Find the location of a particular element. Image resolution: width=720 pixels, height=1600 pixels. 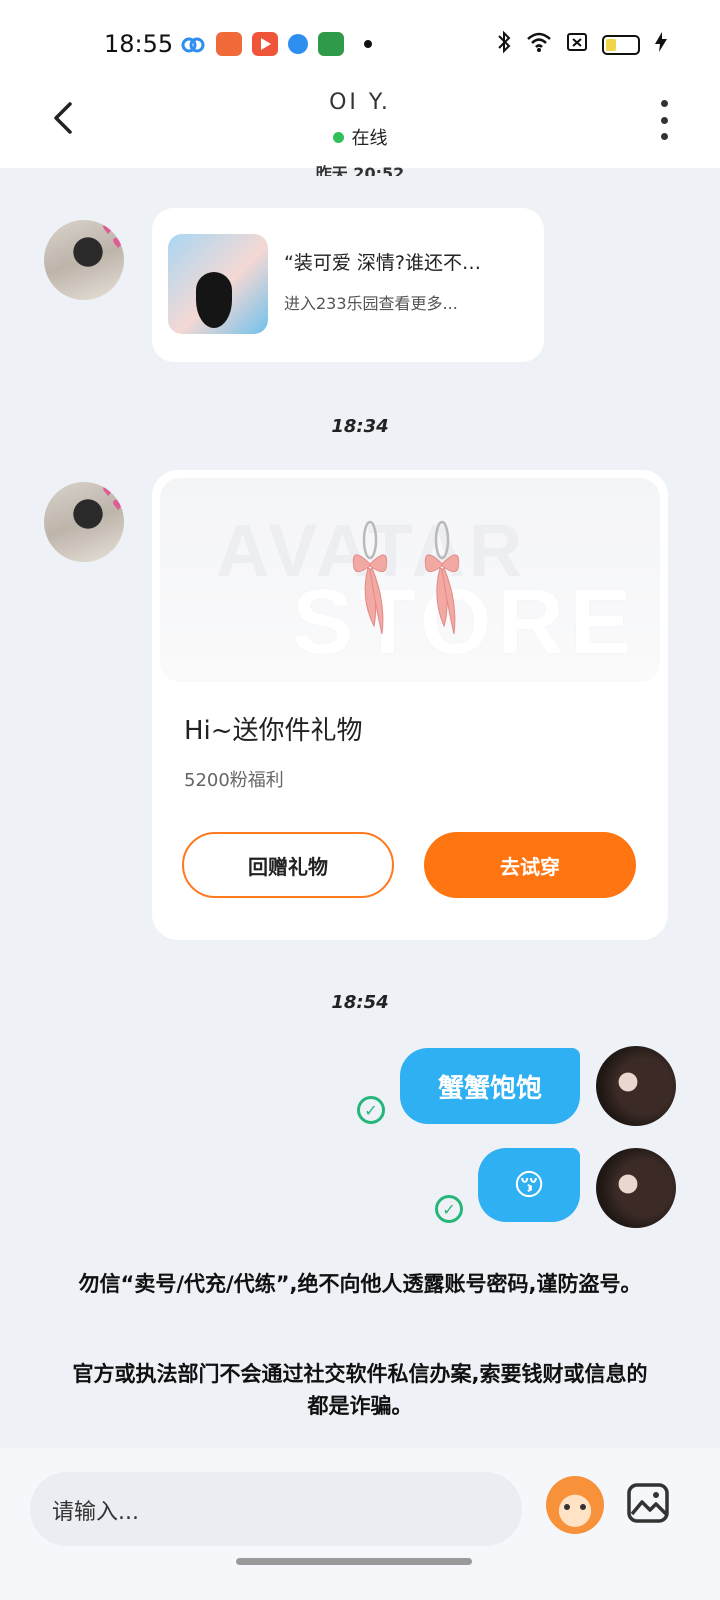

online-status-label: 在线 is located at coordinates (369, 138).